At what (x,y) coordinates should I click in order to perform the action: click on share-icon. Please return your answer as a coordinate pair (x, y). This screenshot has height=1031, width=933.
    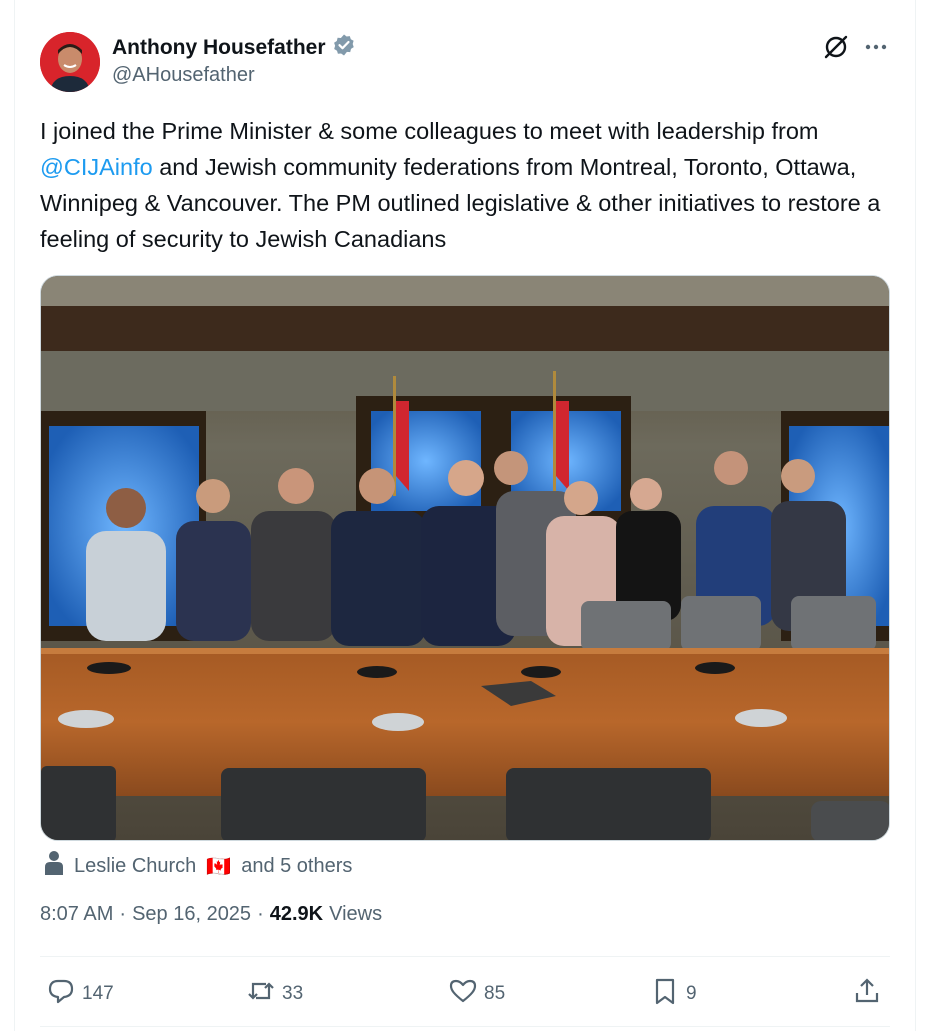
    Looking at the image, I should click on (867, 994).